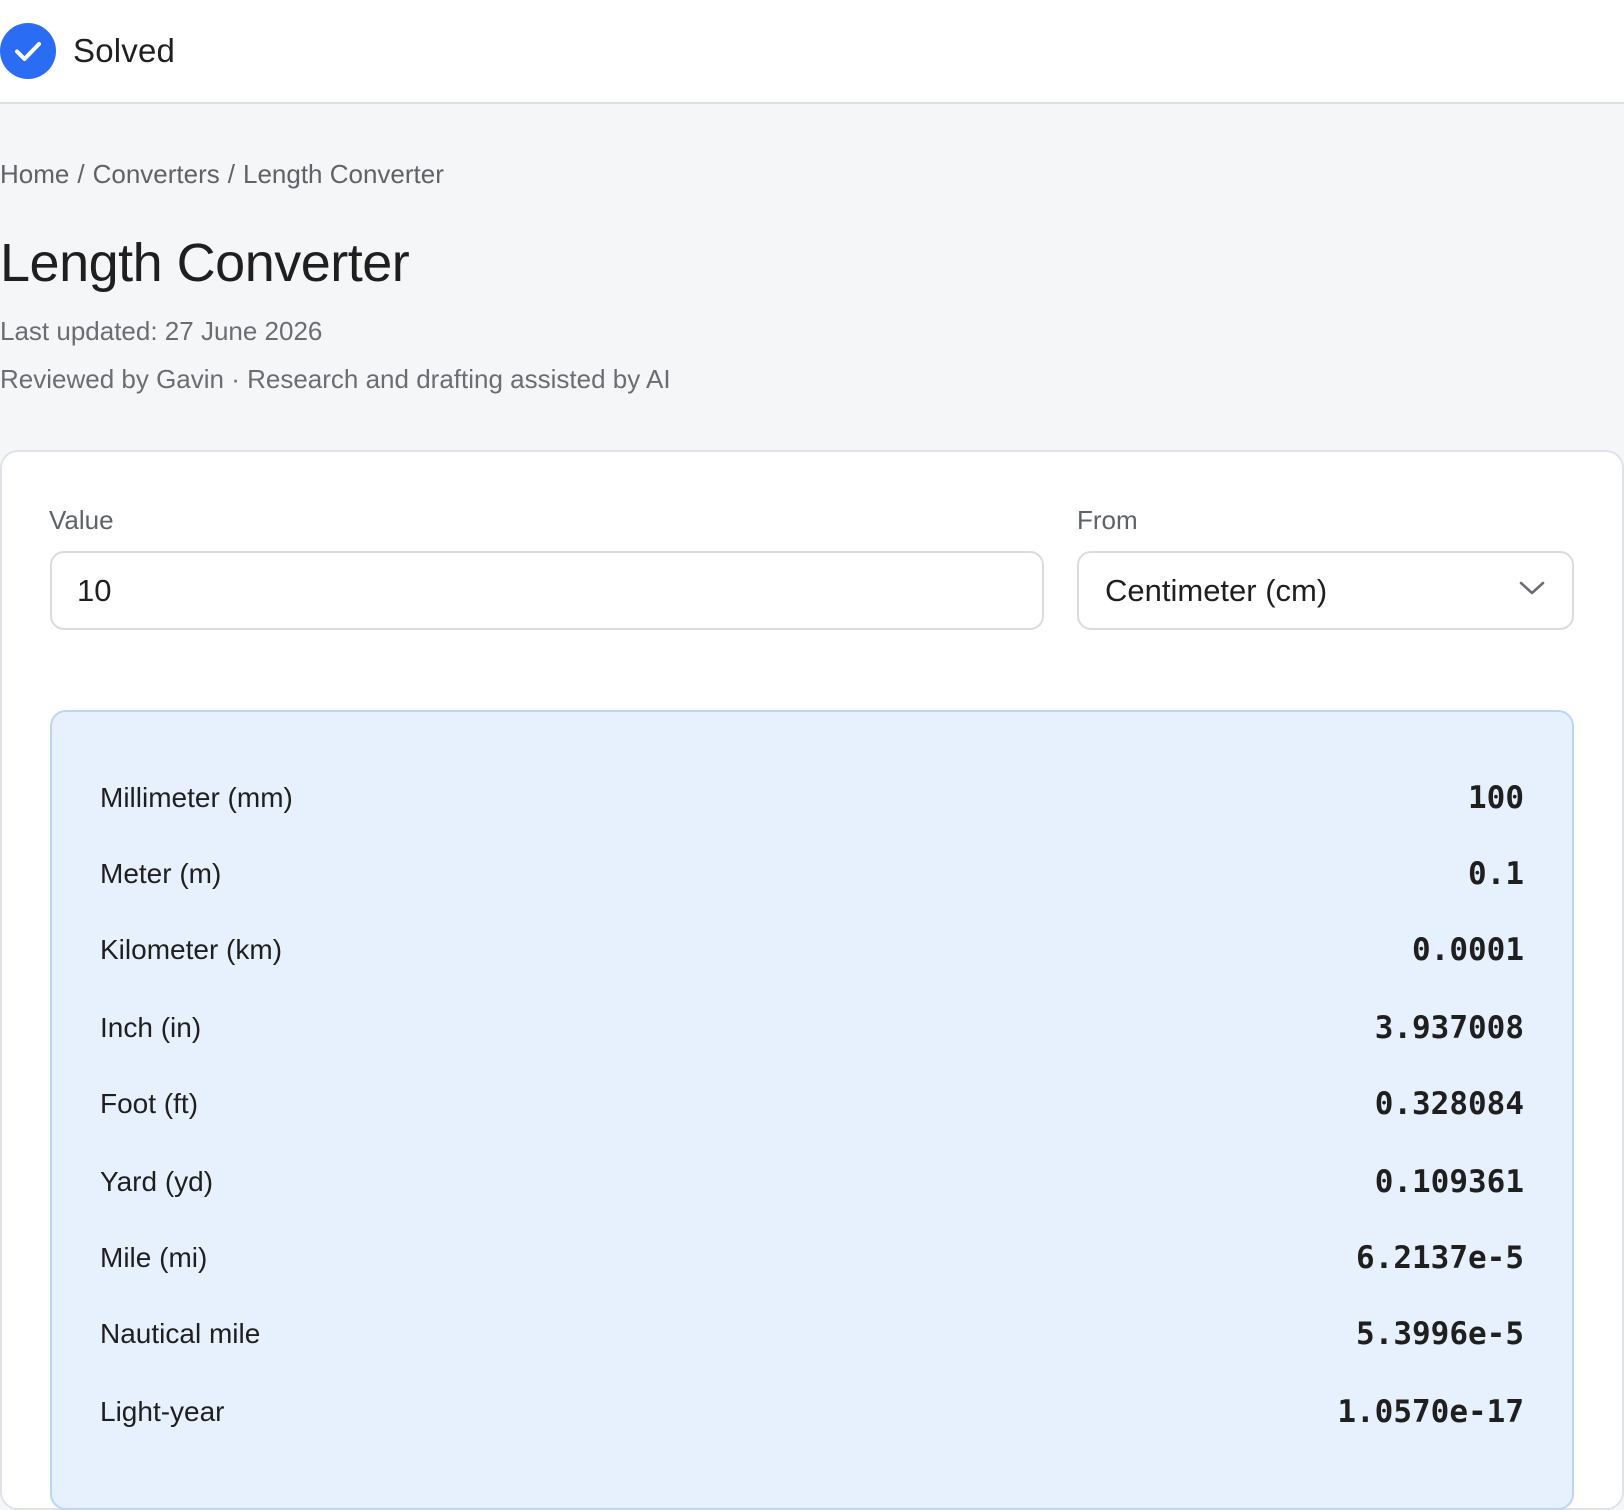 This screenshot has height=1510, width=1624. What do you see at coordinates (196, 797) in the screenshot?
I see `result-unit: Millimeter (mm)` at bounding box center [196, 797].